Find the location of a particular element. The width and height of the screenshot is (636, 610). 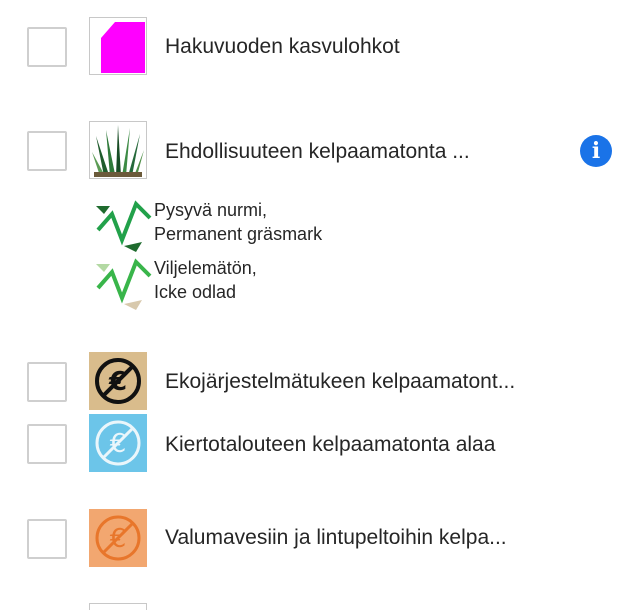

legend-item-pysyva-nurmi: Pysyvä nurmi, Permanent gräsmark is located at coordinates (254, 226).